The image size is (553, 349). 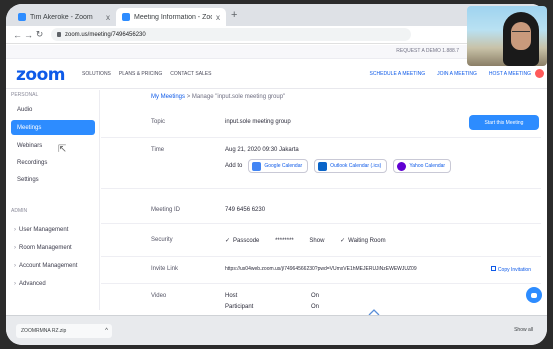 I want to click on person-face, so click(x=521, y=36).